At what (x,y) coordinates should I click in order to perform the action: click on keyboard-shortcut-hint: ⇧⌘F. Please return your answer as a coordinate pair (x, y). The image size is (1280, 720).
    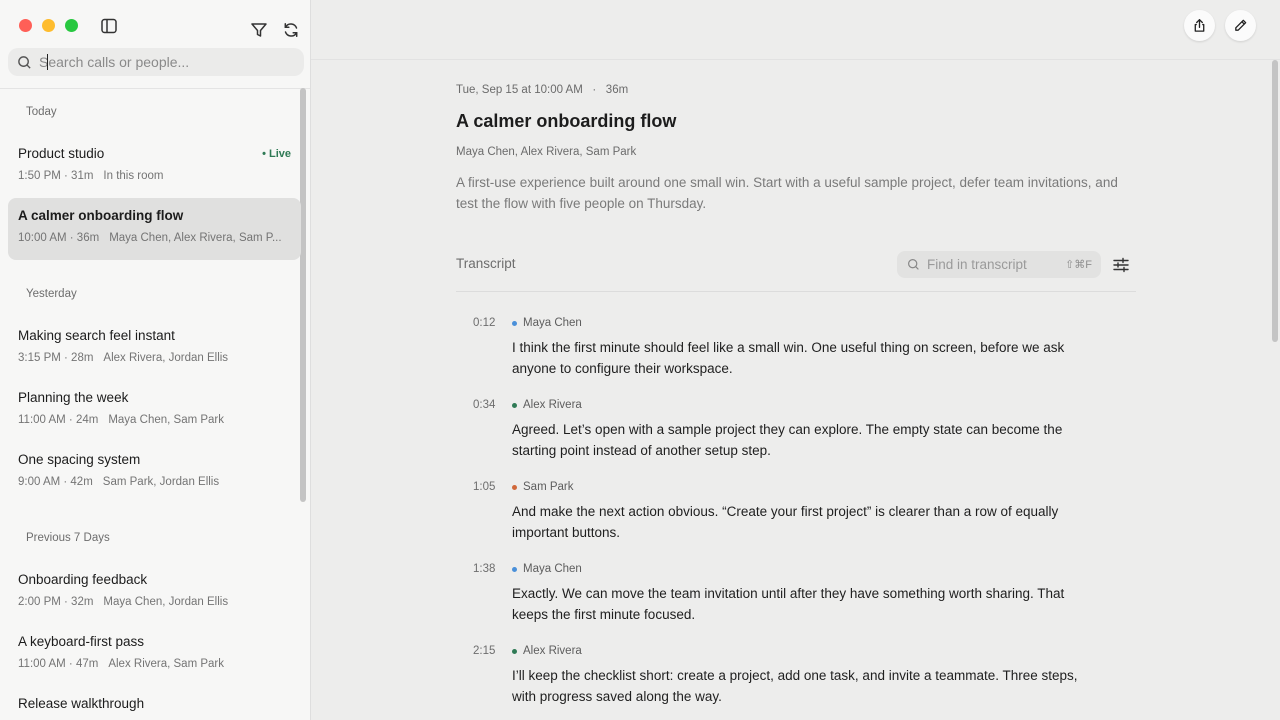
    Looking at the image, I should click on (1078, 265).